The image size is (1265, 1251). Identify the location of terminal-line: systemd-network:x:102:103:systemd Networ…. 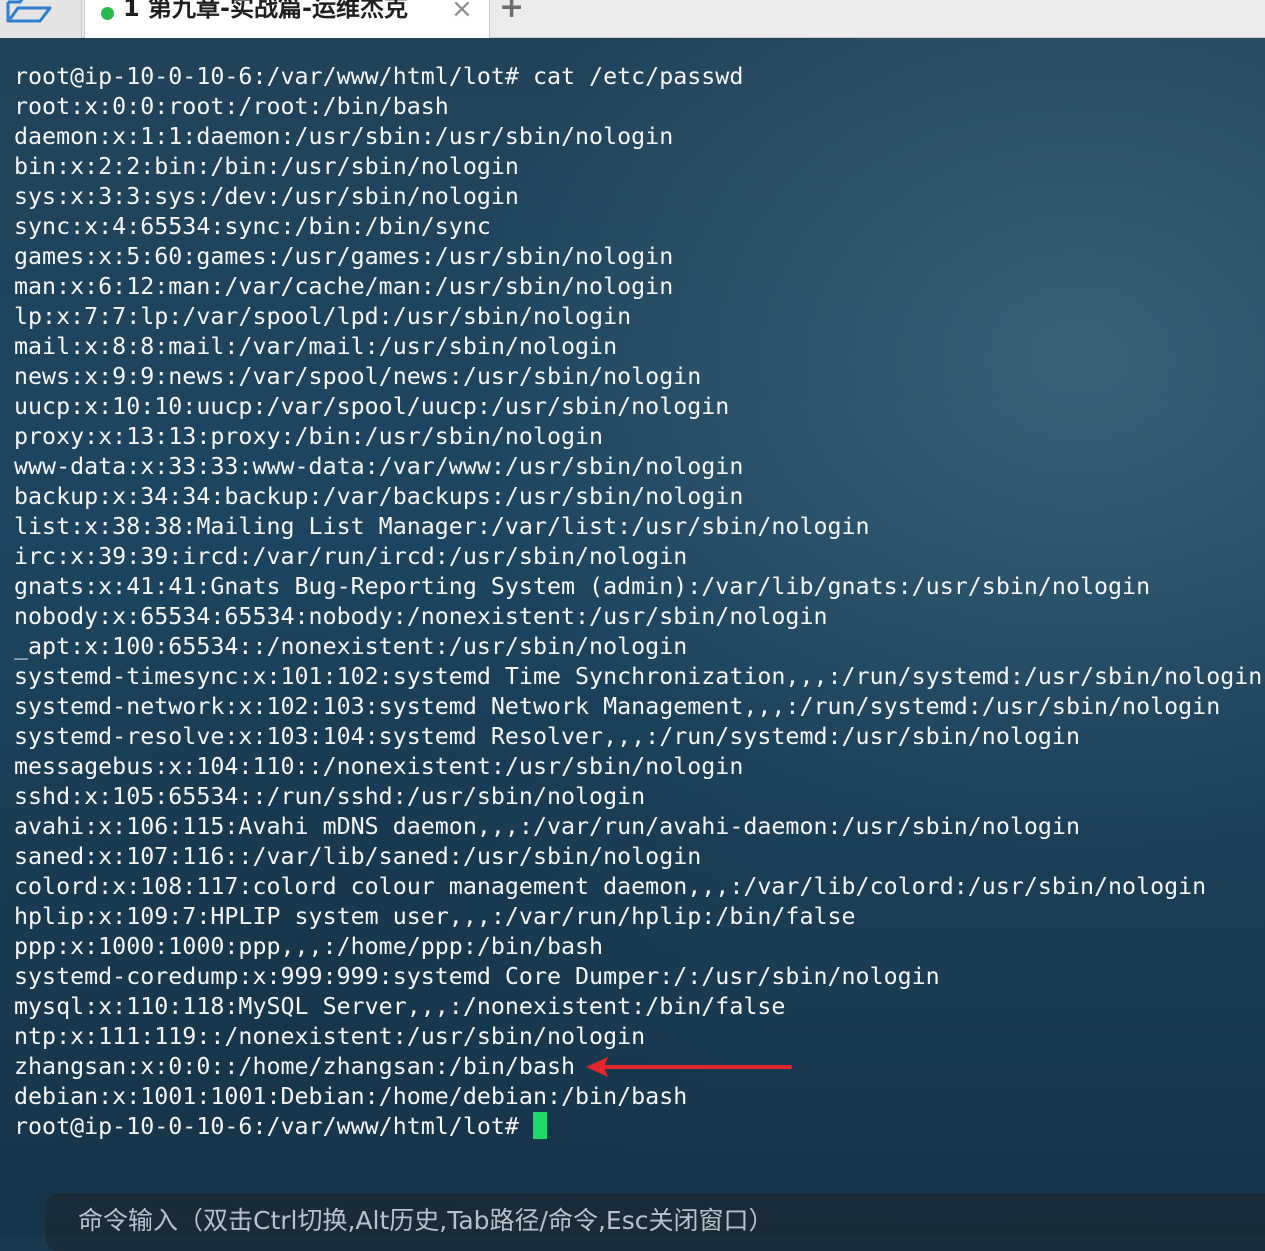
(617, 706).